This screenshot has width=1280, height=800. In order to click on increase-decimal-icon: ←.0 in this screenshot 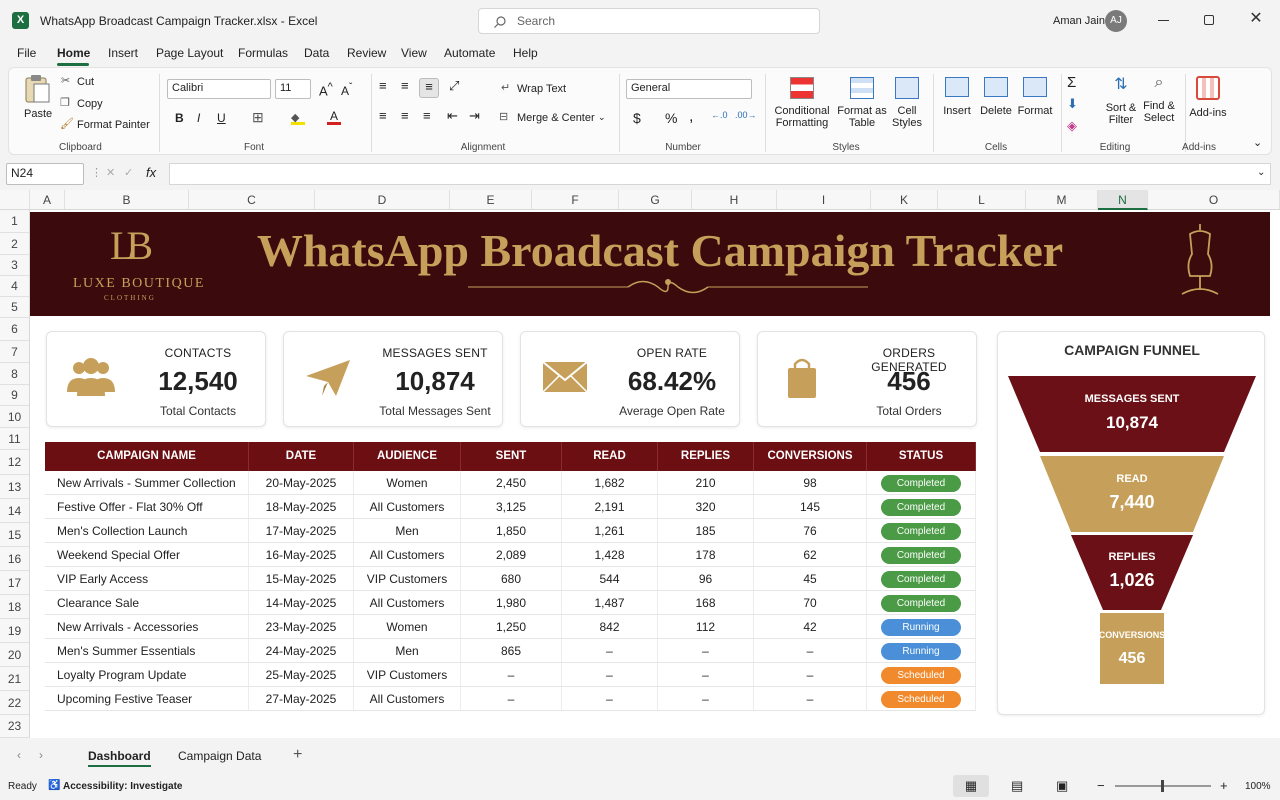, I will do `click(719, 115)`.